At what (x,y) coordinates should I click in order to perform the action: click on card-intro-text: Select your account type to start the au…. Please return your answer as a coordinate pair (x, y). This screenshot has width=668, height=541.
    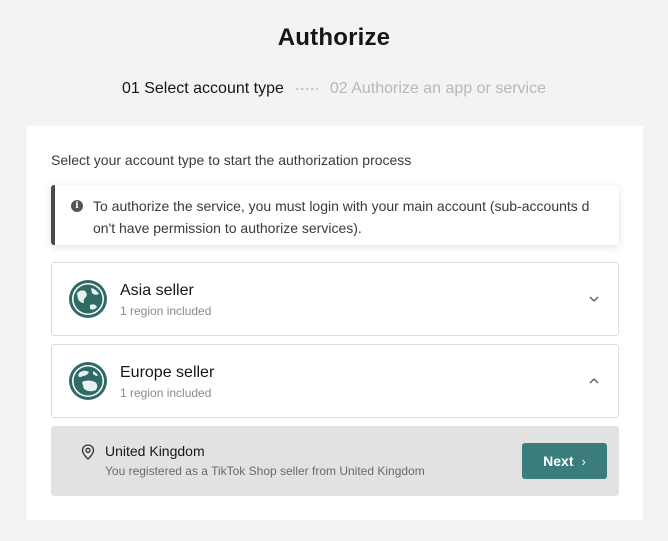
    Looking at the image, I should click on (231, 160).